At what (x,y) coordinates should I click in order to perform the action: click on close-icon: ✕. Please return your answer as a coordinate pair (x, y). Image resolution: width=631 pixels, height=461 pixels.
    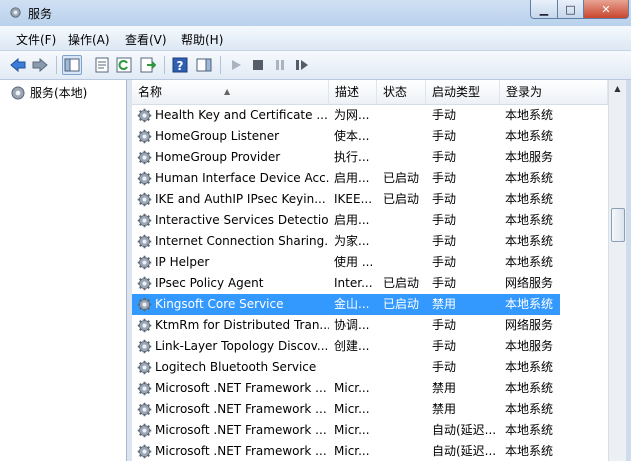
    Looking at the image, I should click on (606, 9).